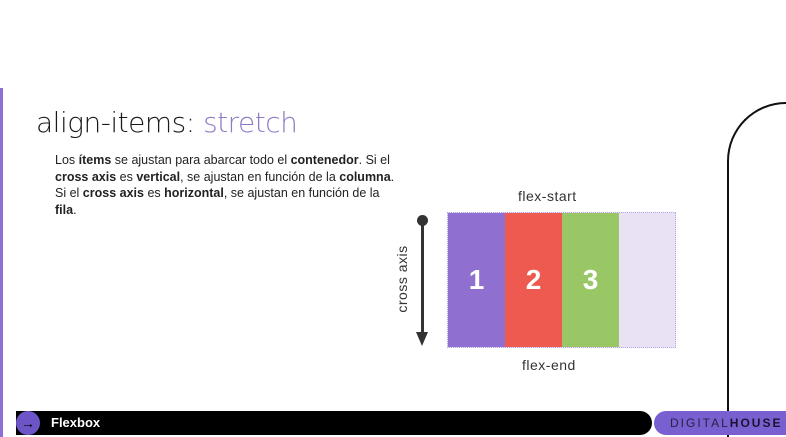 This screenshot has height=437, width=786. I want to click on flex-container: 123, so click(561, 280).